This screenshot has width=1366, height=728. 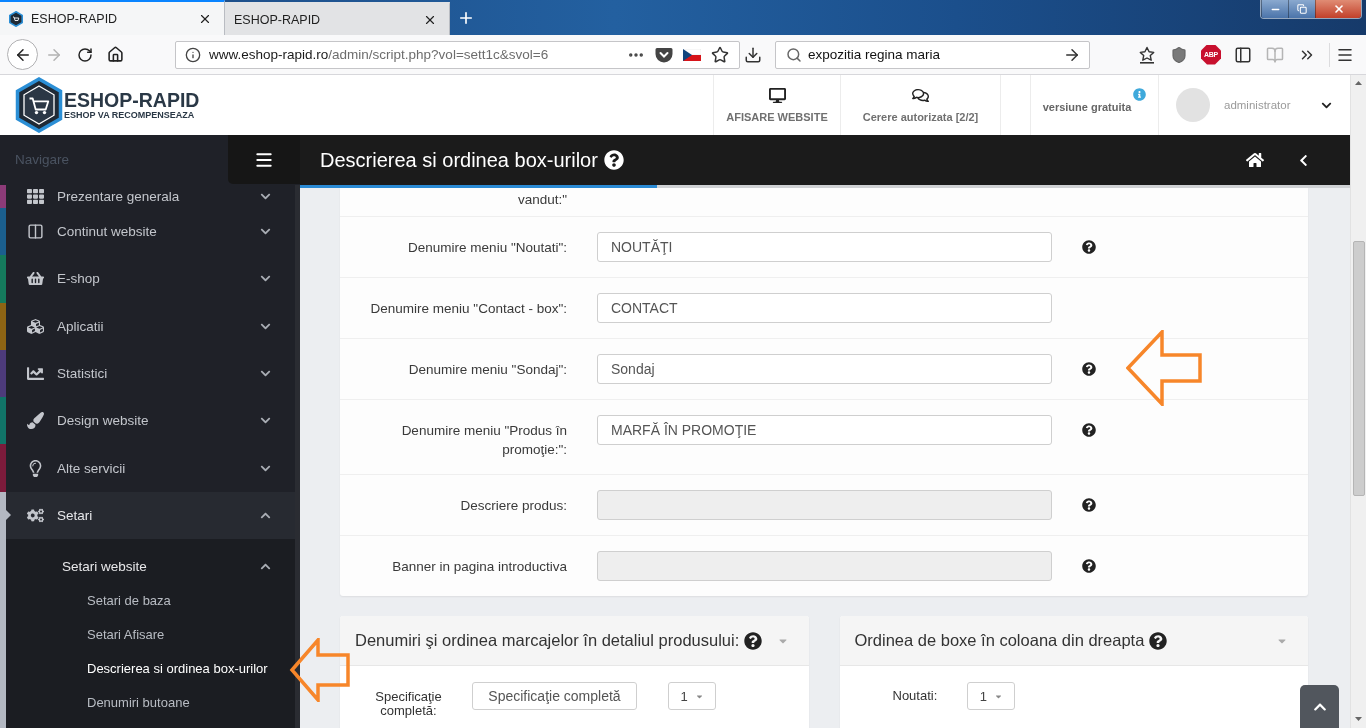 What do you see at coordinates (408, 704) in the screenshot?
I see `field-label: Specificaţie completă:` at bounding box center [408, 704].